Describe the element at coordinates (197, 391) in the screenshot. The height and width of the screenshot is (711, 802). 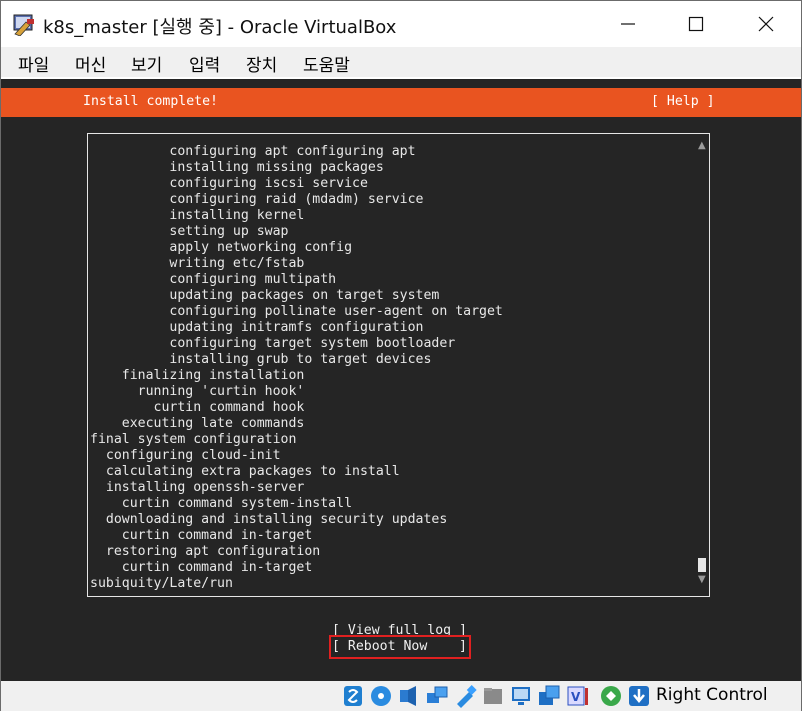
I see `log-line: running 'curtin hook'` at that location.